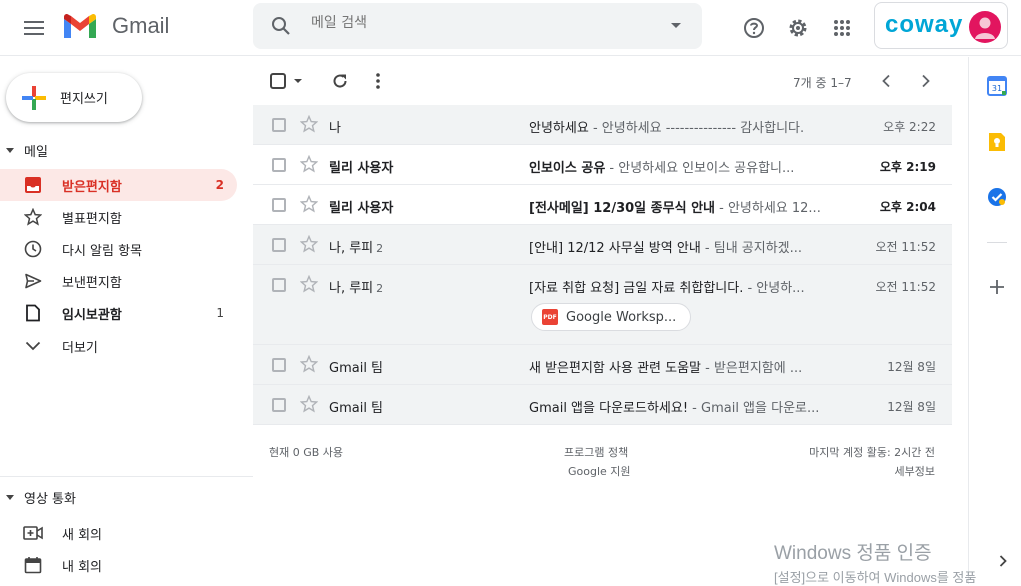  I want to click on calendar-icon, so click(33, 565).